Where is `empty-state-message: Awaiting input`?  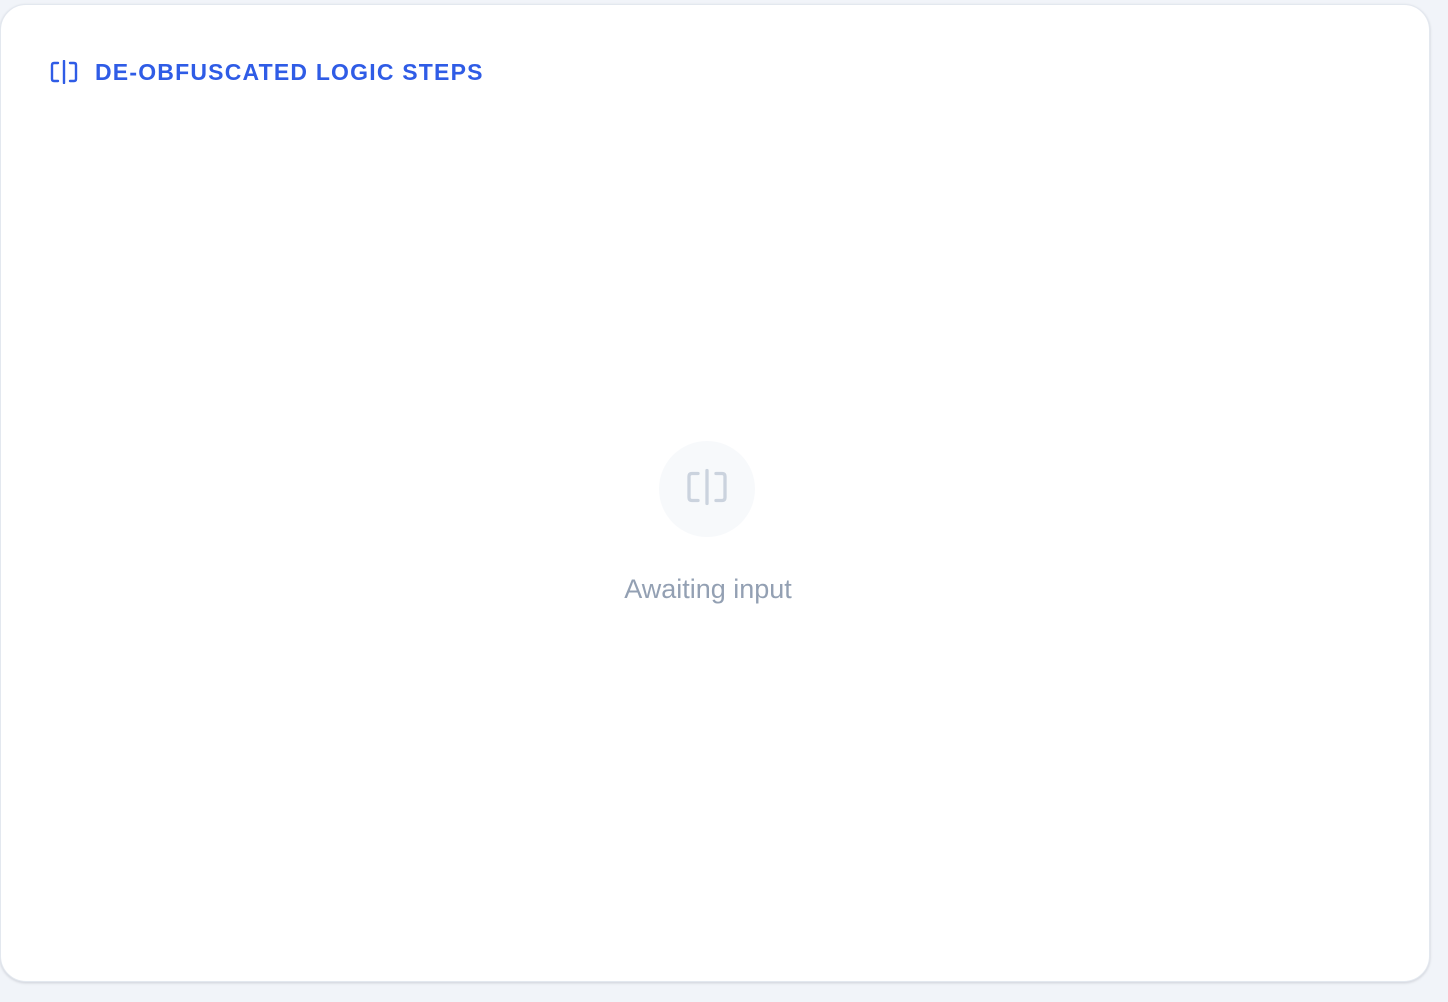
empty-state-message: Awaiting input is located at coordinates (708, 589).